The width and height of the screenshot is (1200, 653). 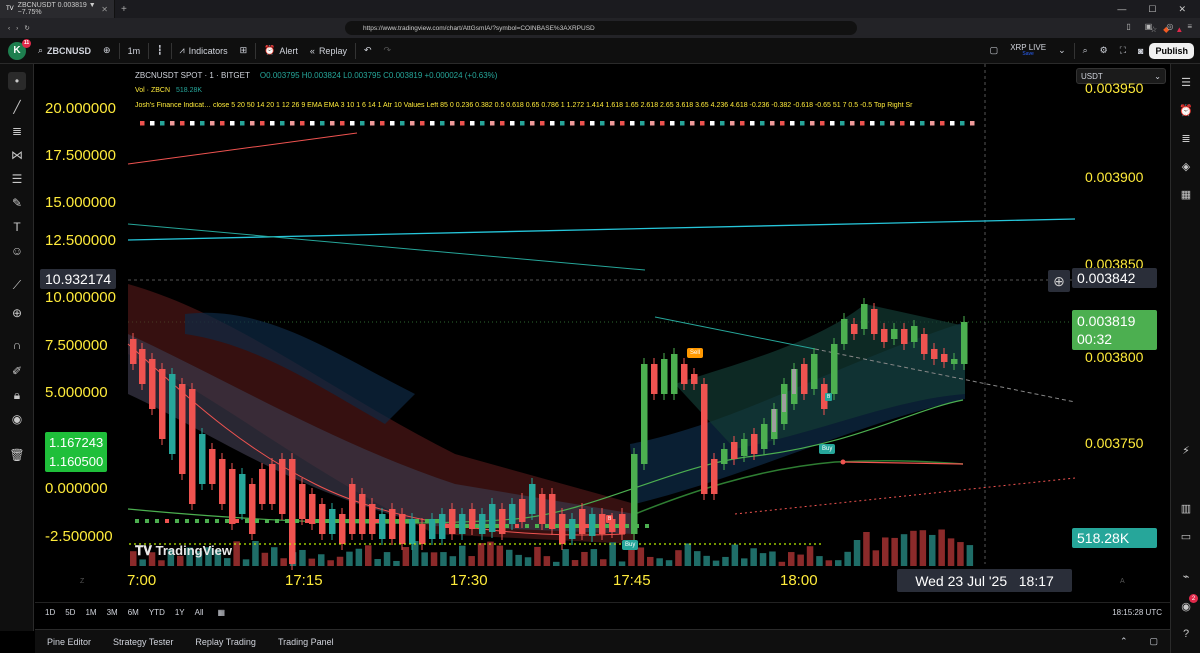 I want to click on avatar: K 11, so click(x=19, y=49).